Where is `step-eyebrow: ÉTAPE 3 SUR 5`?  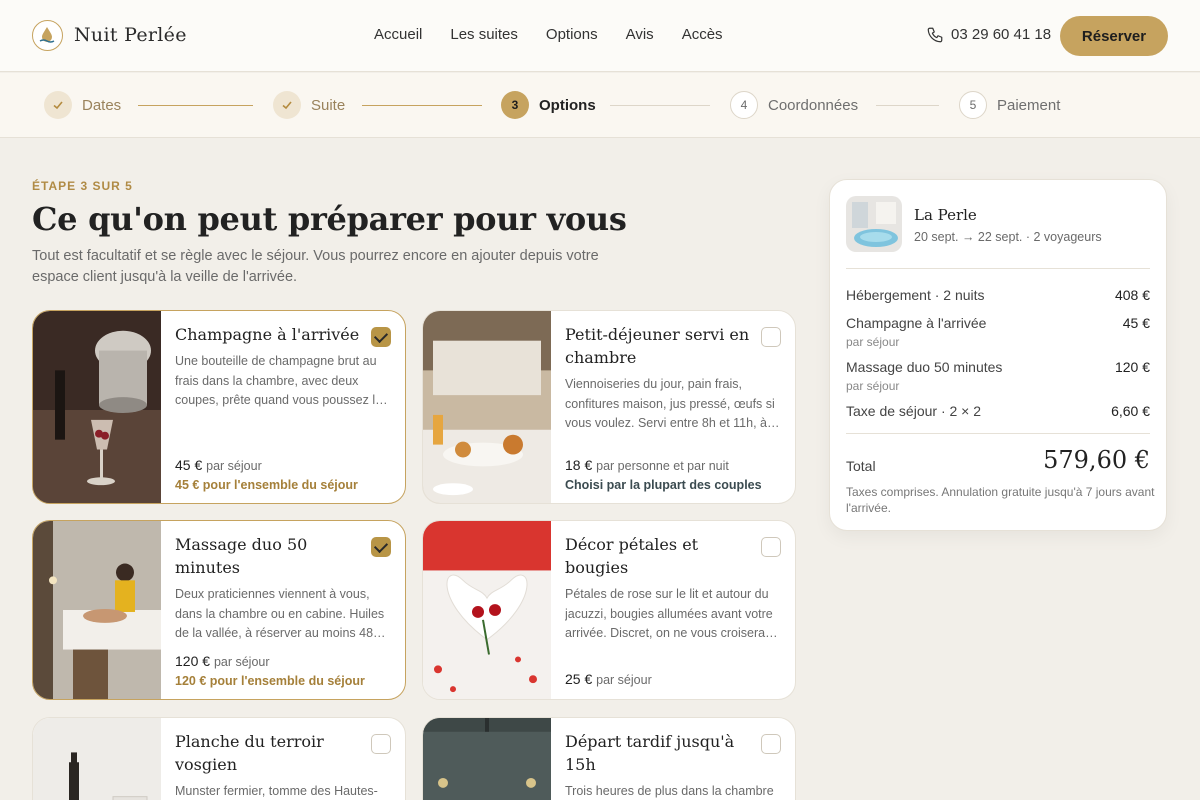 step-eyebrow: ÉTAPE 3 SUR 5 is located at coordinates (82, 186).